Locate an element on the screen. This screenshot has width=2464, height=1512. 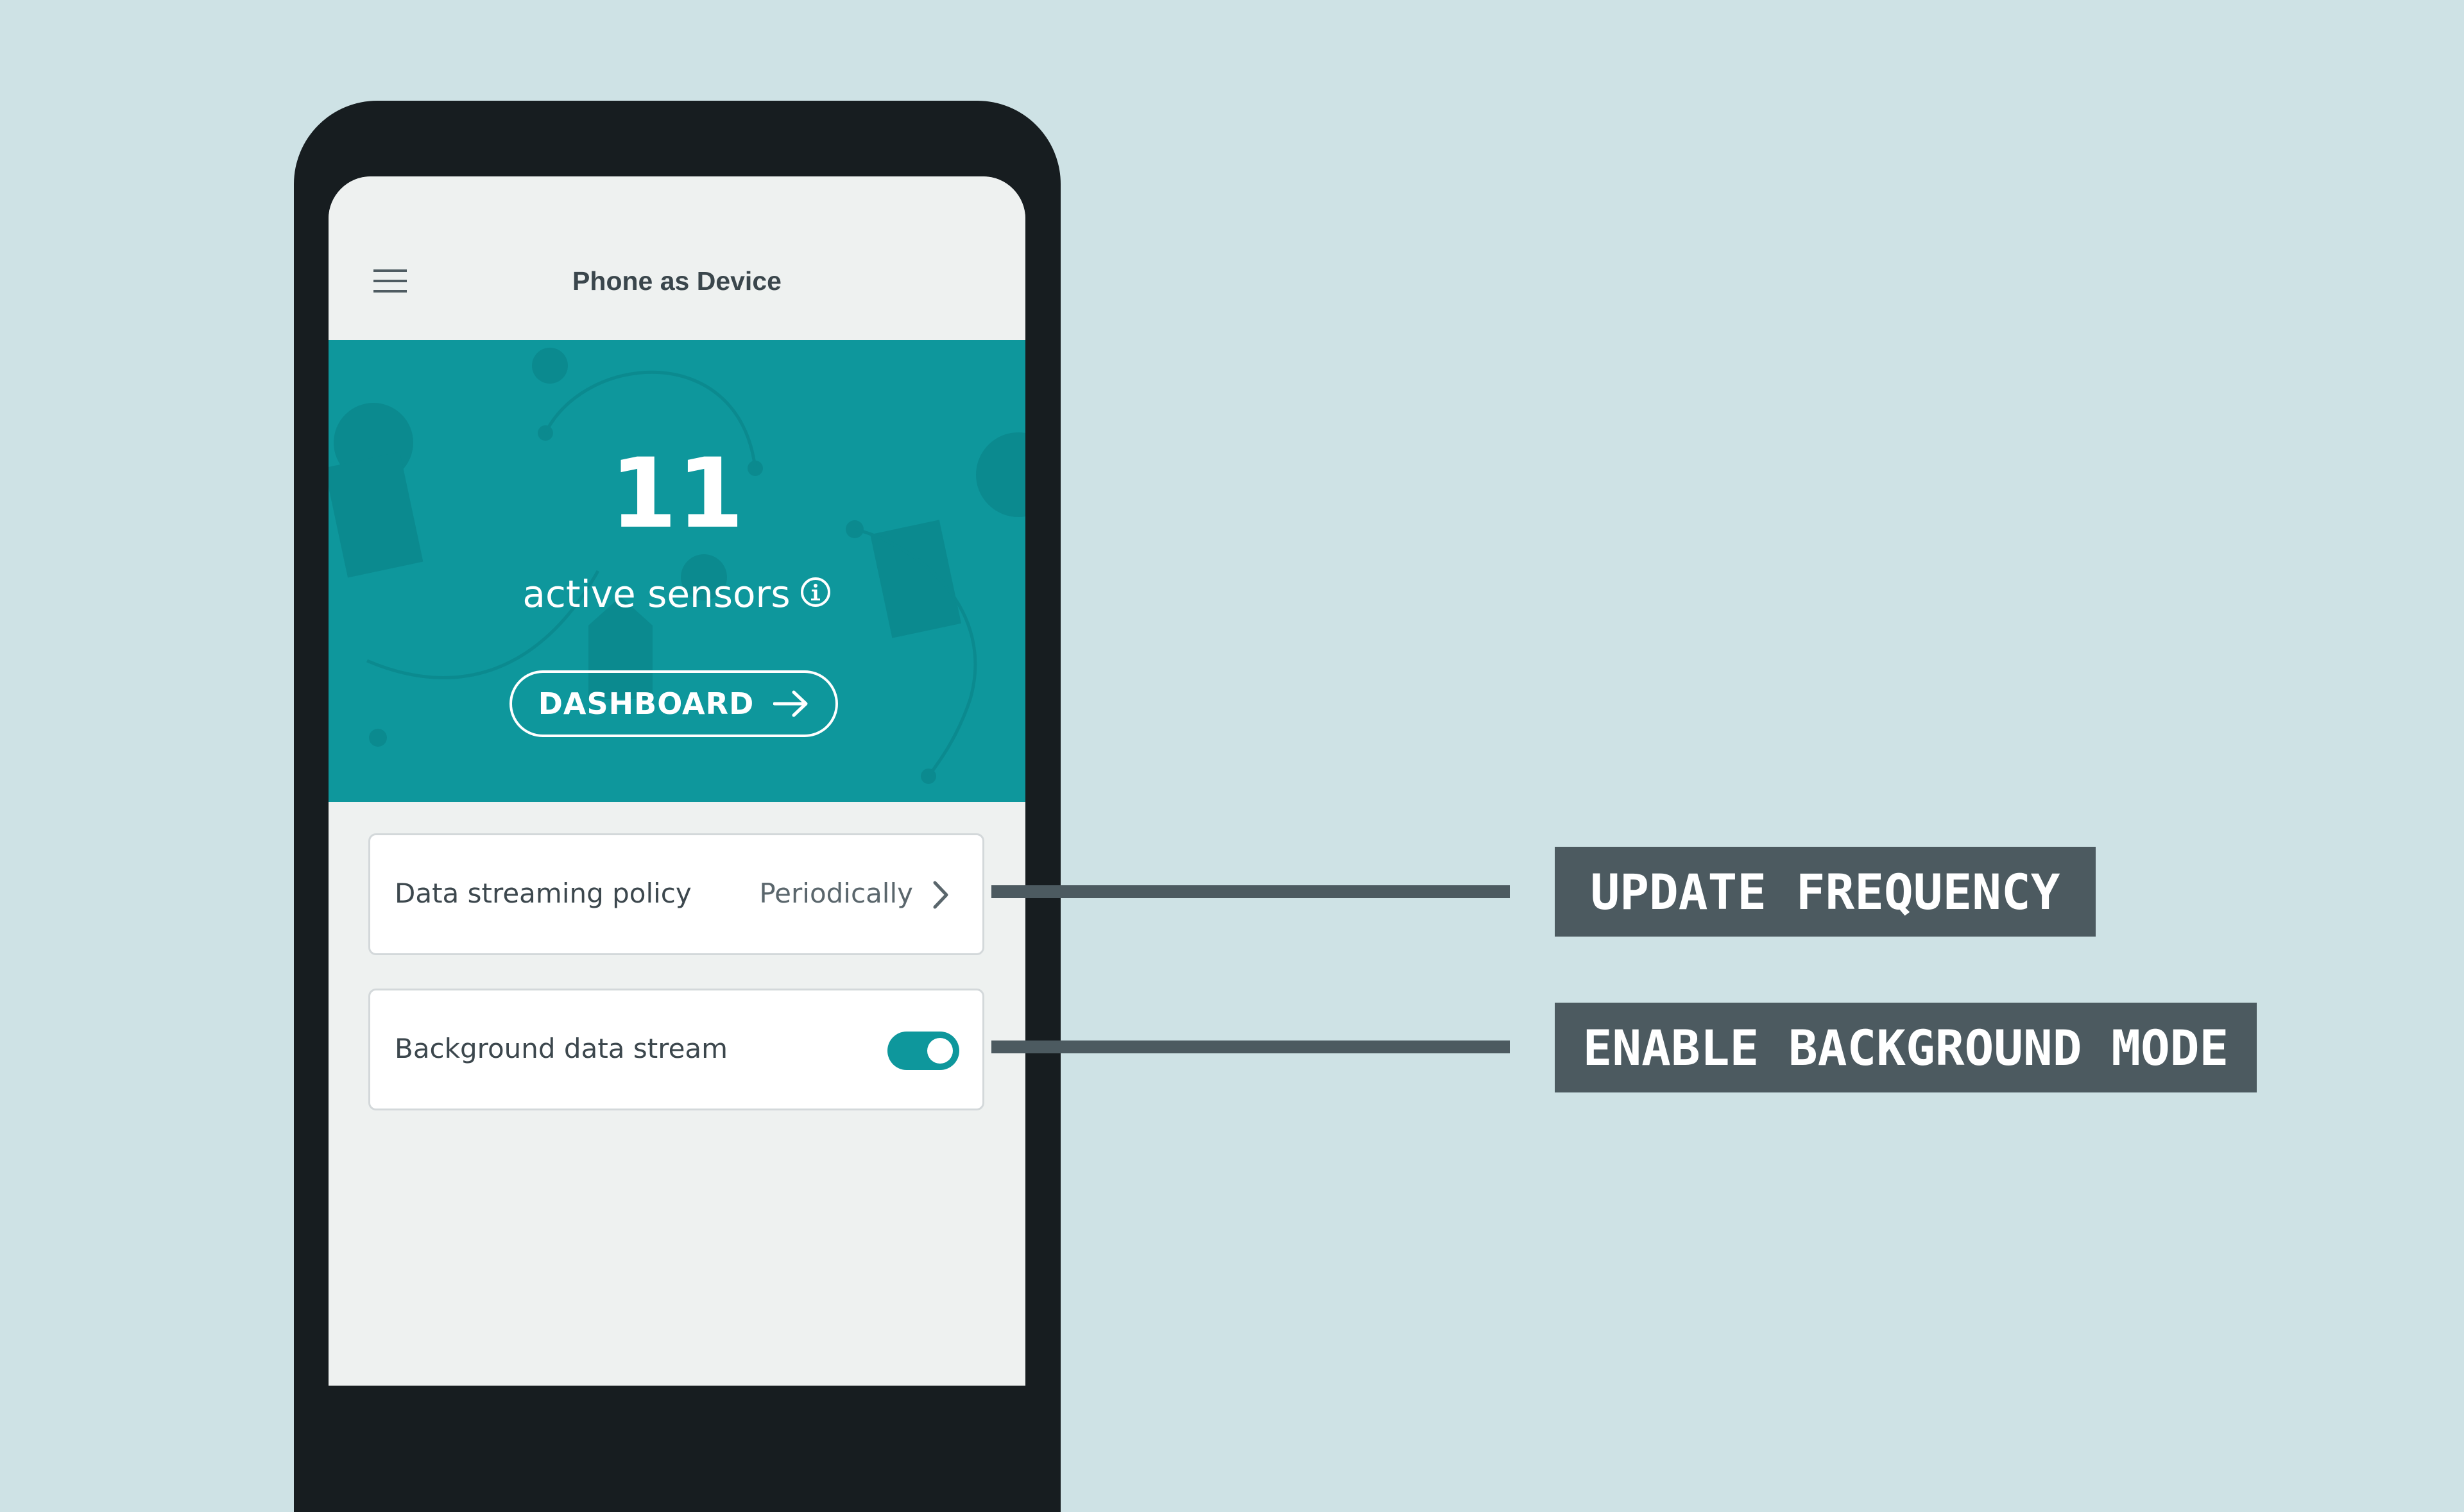
arrow-right-icon is located at coordinates (790, 703).